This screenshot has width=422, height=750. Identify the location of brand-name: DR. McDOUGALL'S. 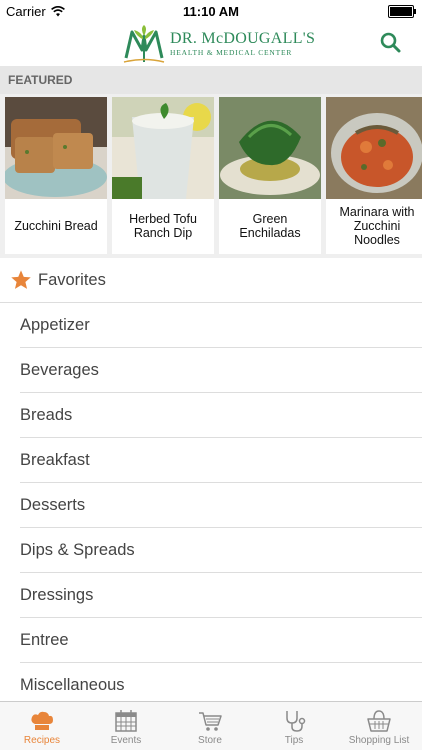
(243, 39).